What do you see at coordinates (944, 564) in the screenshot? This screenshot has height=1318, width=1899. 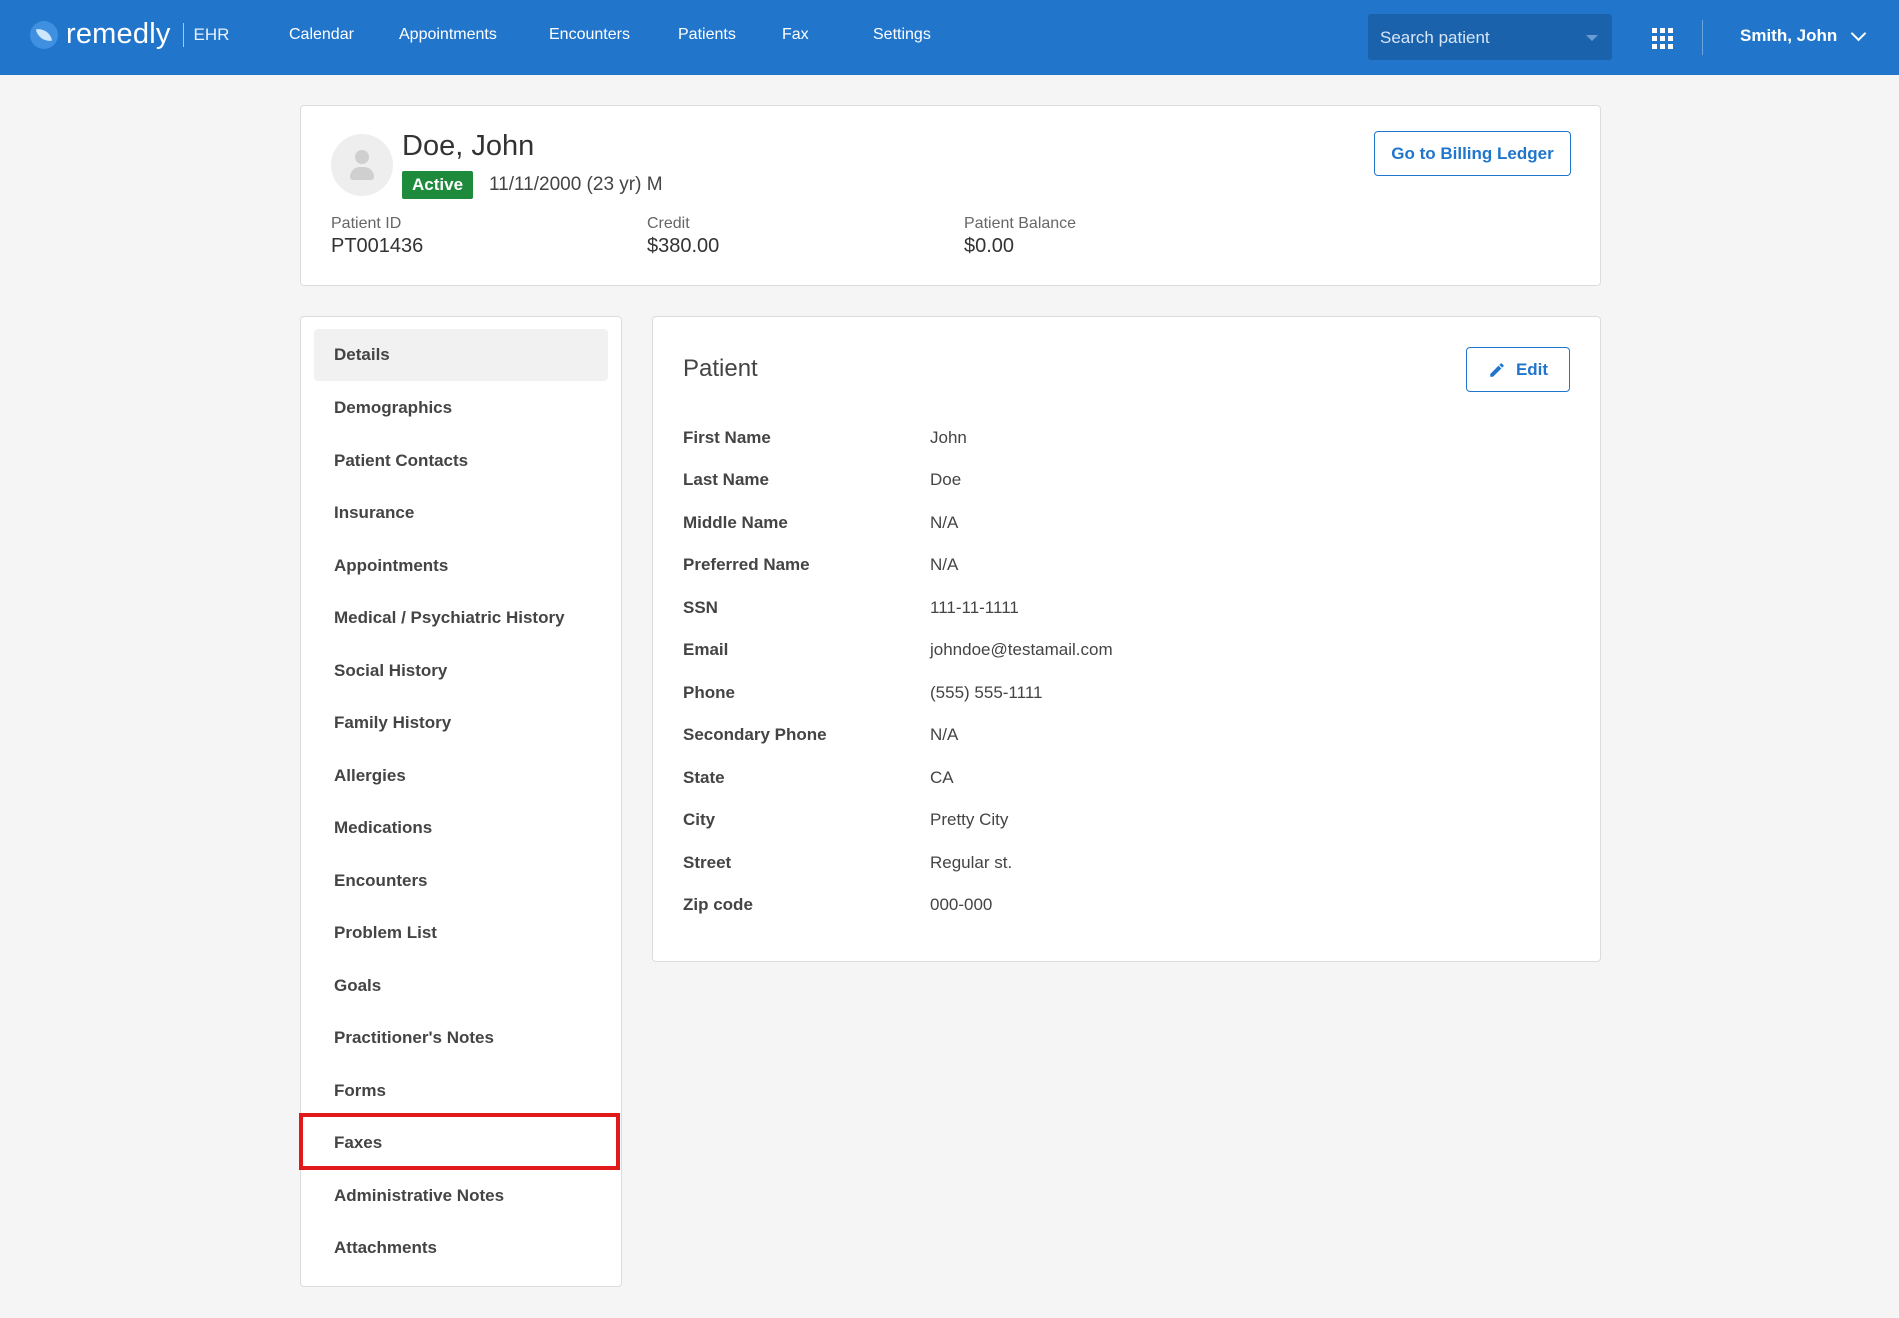 I see `field-value-preferred-name: N/A` at bounding box center [944, 564].